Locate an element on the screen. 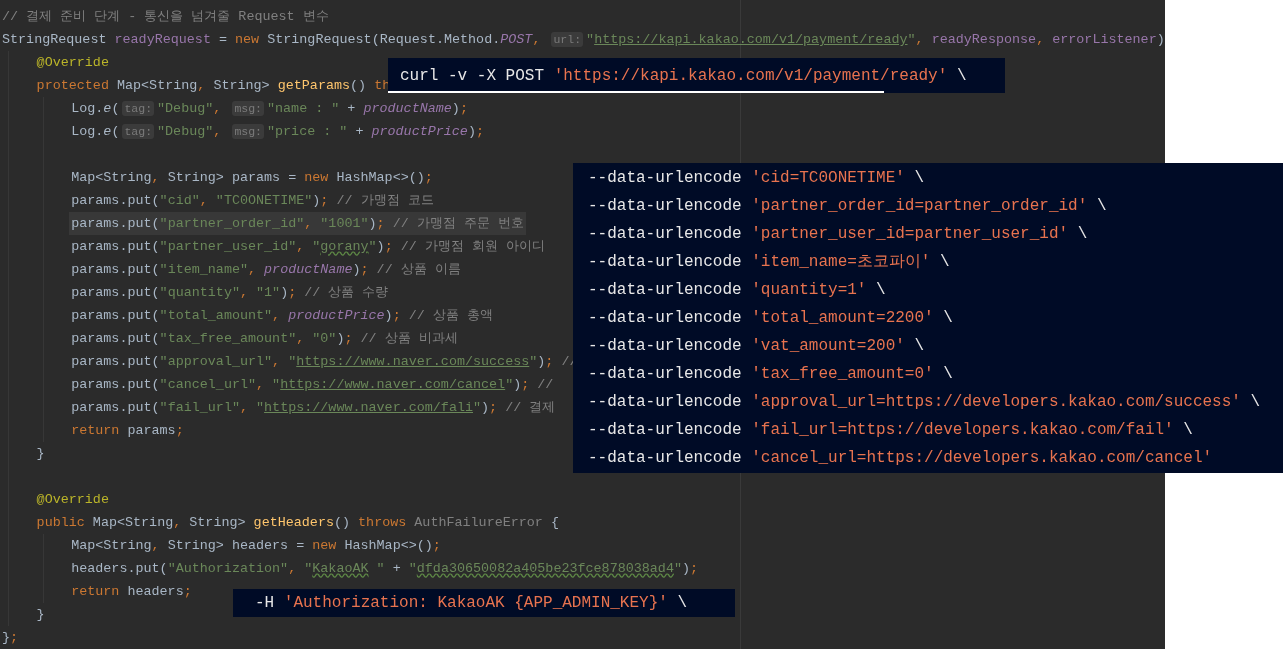 This screenshot has height=649, width=1283. command-line: --data-urlencode 'approval_url=https://developers.kakao.com/success' \ is located at coordinates (925, 402).